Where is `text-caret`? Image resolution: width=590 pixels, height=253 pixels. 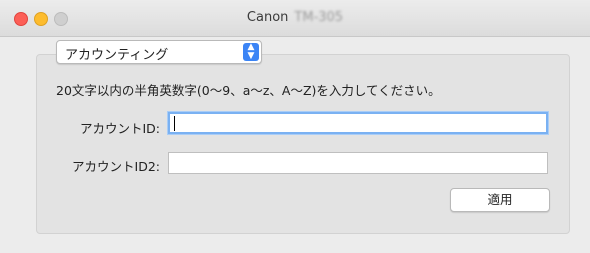
text-caret is located at coordinates (174, 123).